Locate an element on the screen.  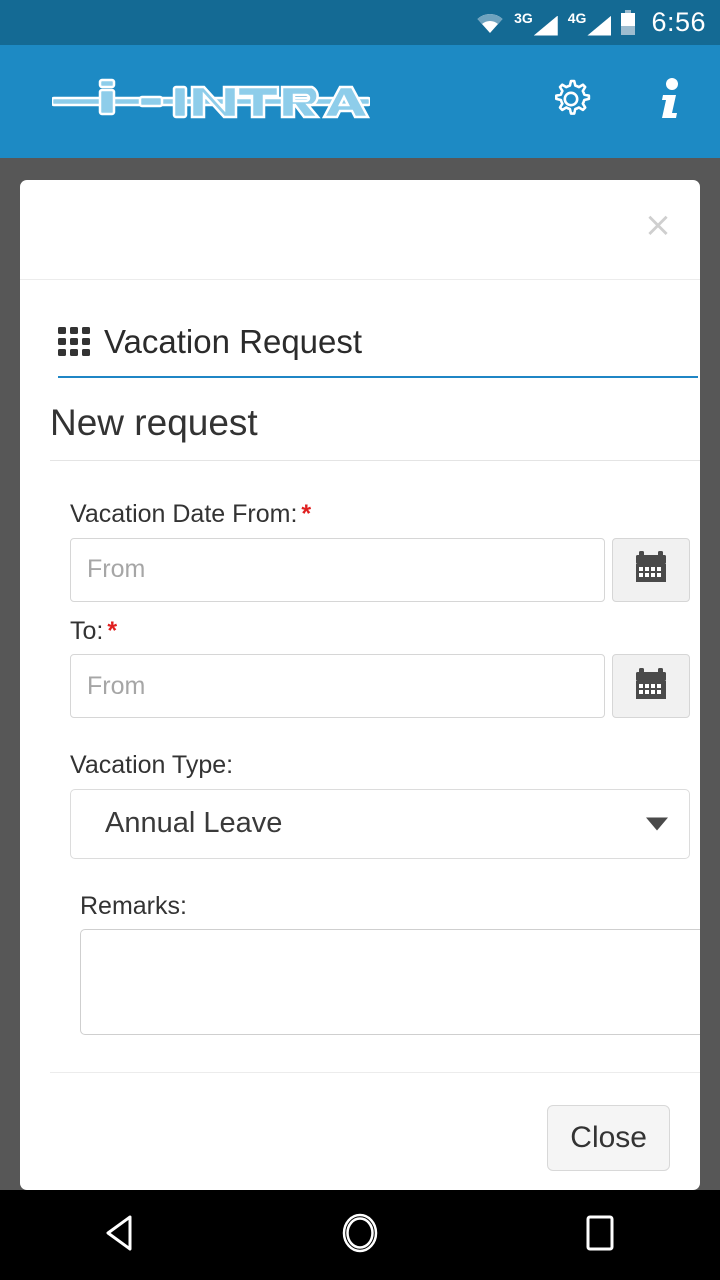
date-to-calendar-button is located at coordinates (651, 686).